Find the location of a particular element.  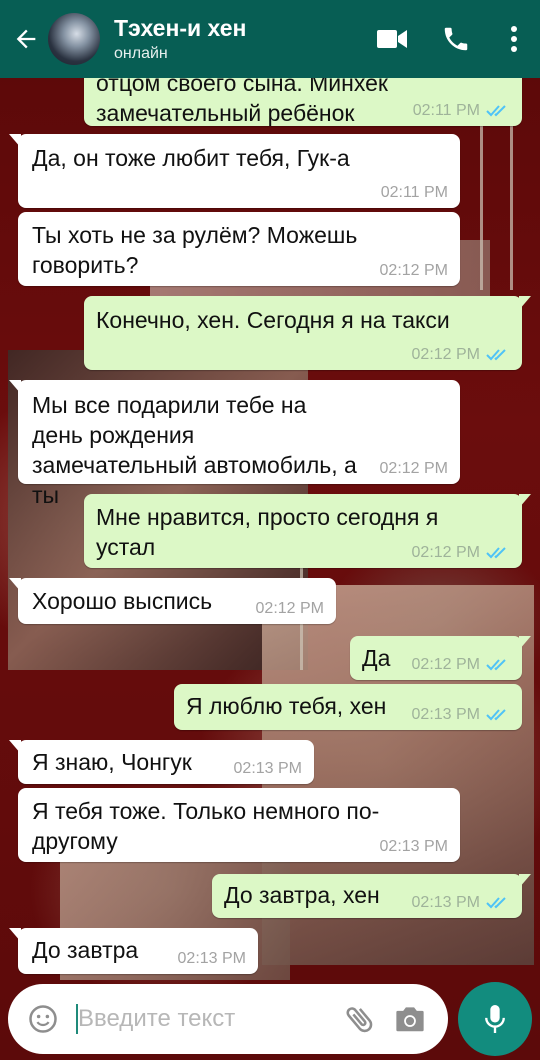

camera-icon is located at coordinates (410, 1019).